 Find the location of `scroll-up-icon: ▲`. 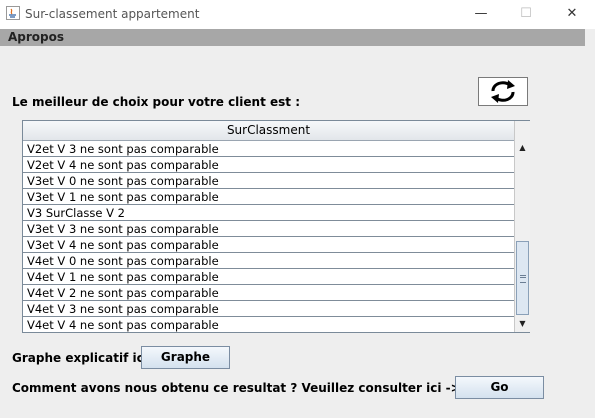

scroll-up-icon: ▲ is located at coordinates (522, 148).